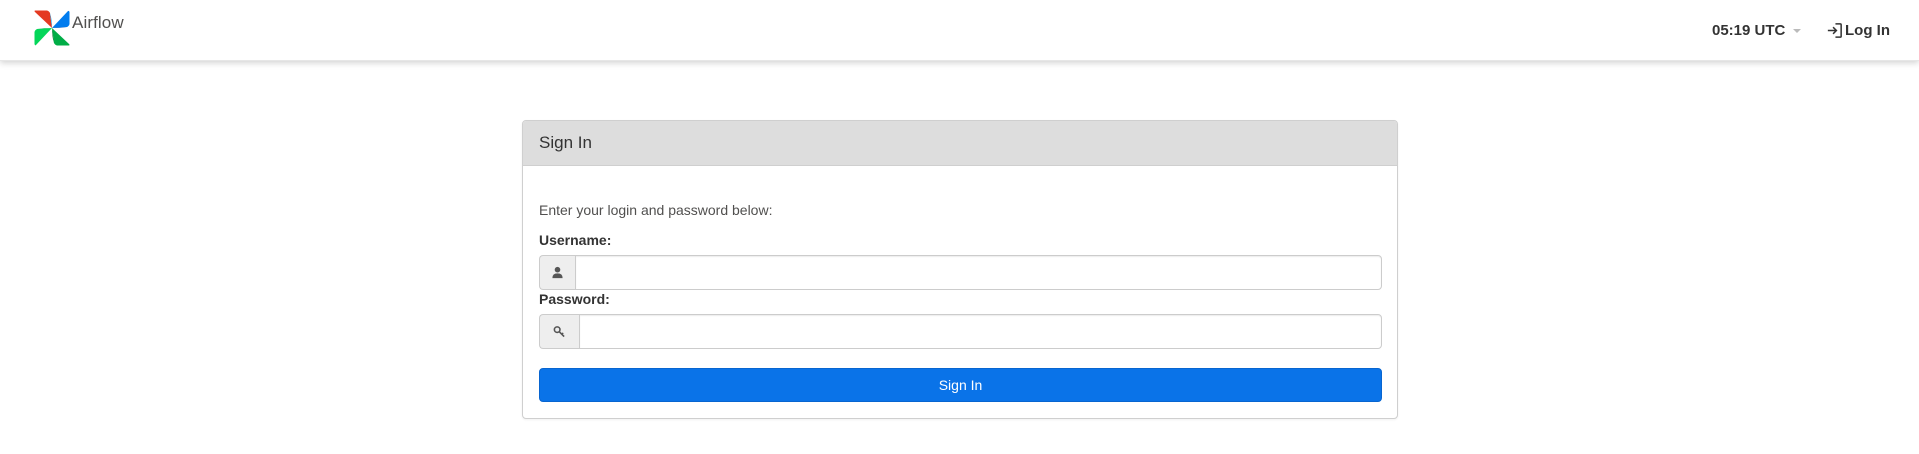 The image size is (1919, 454). Describe the element at coordinates (1749, 30) in the screenshot. I see `clock-time: 05:19 UTC` at that location.